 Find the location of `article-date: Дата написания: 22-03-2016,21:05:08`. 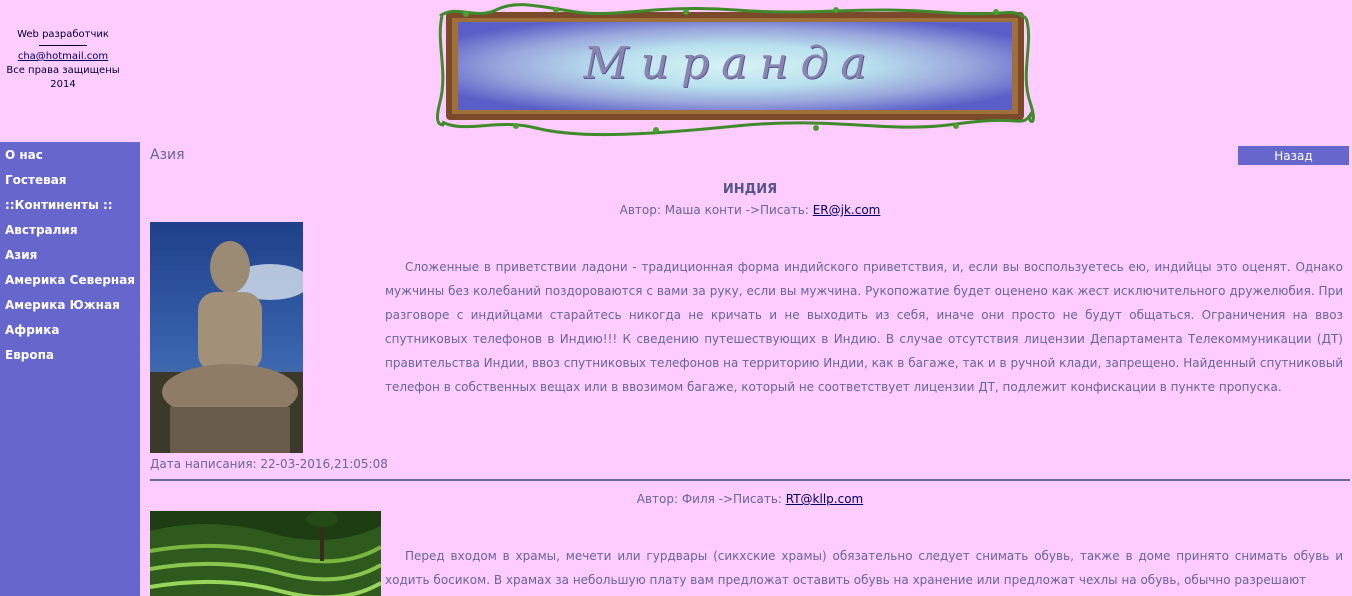

article-date: Дата написания: 22-03-2016,21:05:08 is located at coordinates (269, 464).